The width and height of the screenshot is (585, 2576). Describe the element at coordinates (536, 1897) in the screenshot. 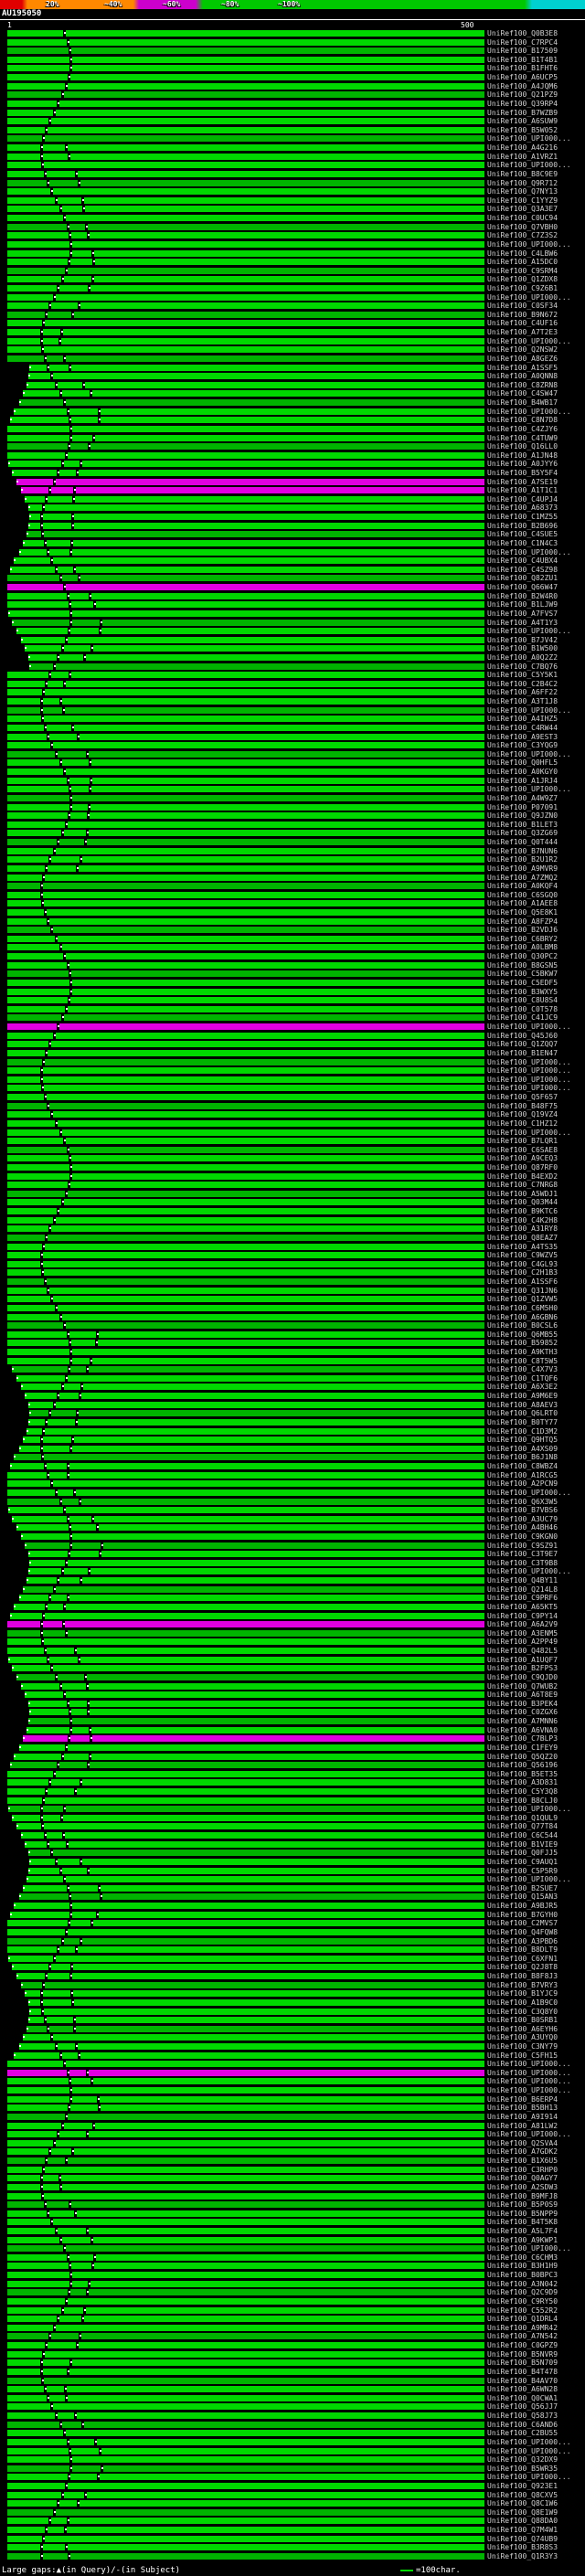

I see `hit-label: UniRef100_Q15AN3` at that location.